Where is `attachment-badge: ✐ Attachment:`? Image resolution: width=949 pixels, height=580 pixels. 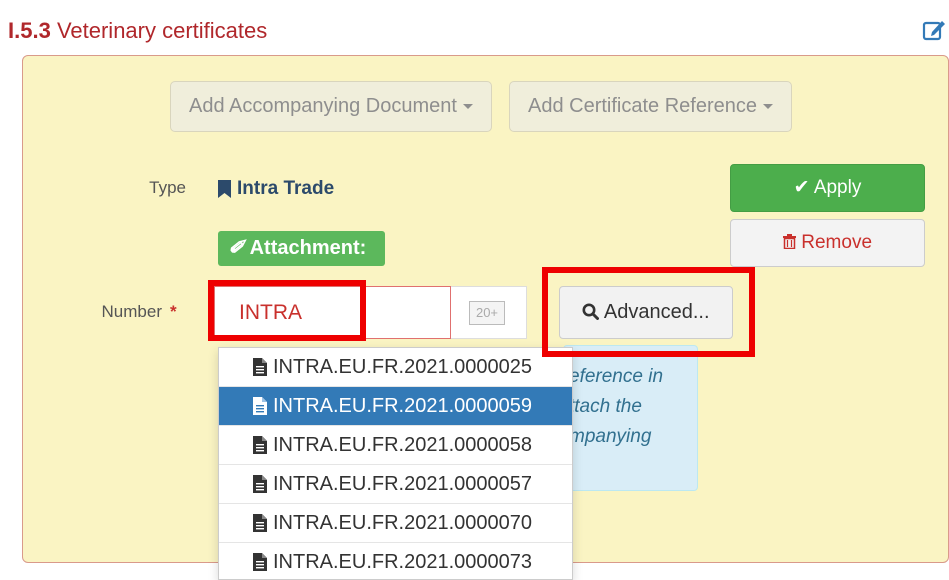 attachment-badge: ✐ Attachment: is located at coordinates (301, 248).